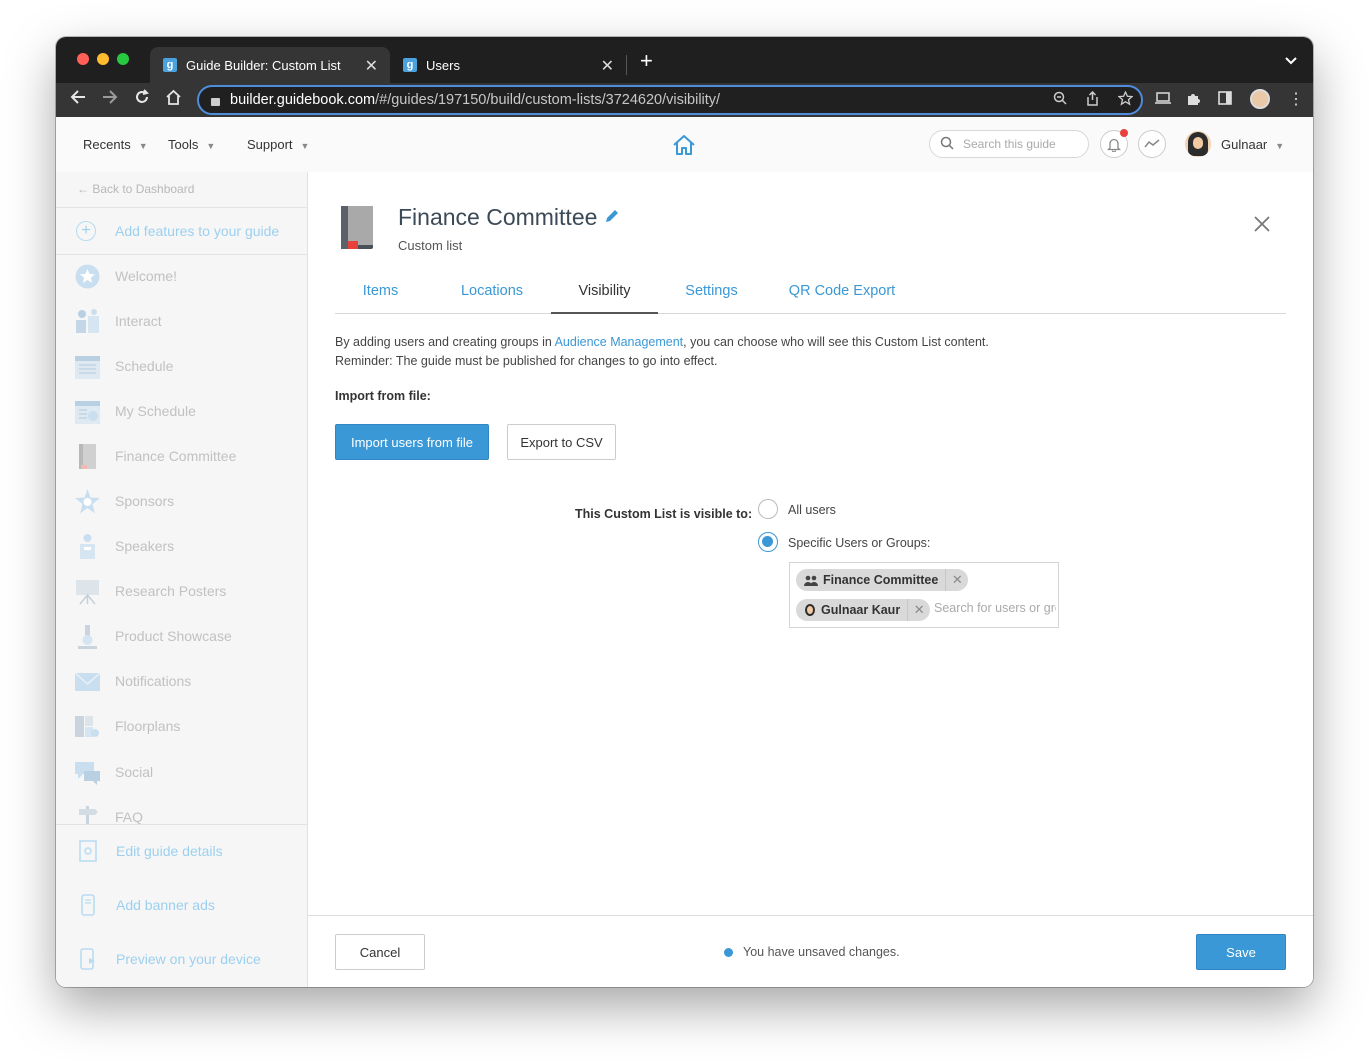 This screenshot has height=1061, width=1369. Describe the element at coordinates (110, 99) in the screenshot. I see `forward-arrow-icon` at that location.